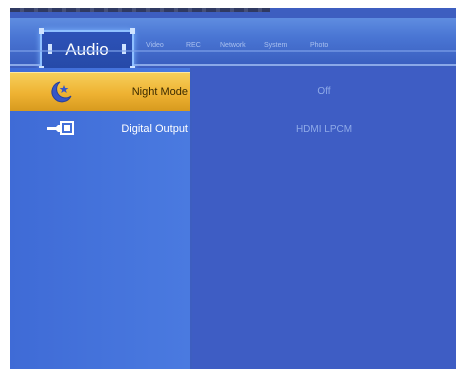 This screenshot has width=458, height=371. Describe the element at coordinates (61, 129) in the screenshot. I see `hand-audio-output-icon` at that location.